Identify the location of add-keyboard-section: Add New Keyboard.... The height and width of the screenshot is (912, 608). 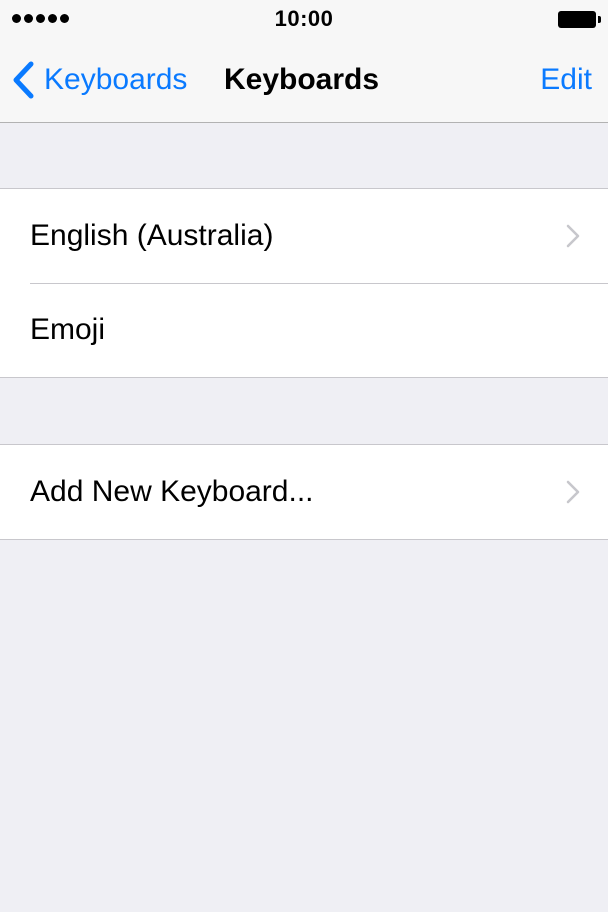
(304, 492).